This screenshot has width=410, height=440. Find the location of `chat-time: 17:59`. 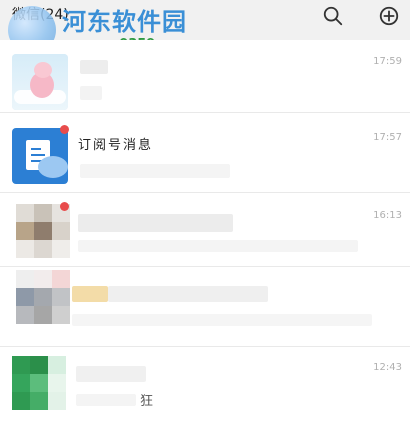

chat-time: 17:59 is located at coordinates (387, 61).